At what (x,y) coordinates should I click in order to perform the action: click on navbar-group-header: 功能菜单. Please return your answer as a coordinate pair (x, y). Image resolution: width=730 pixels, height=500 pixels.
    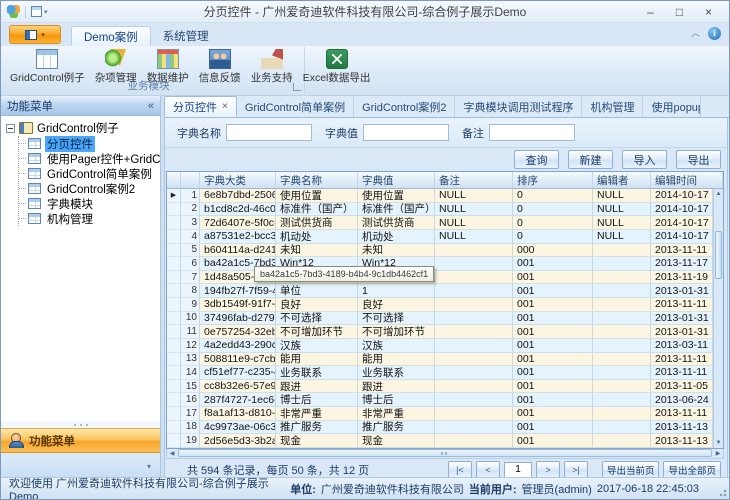
    Looking at the image, I should click on (80, 440).